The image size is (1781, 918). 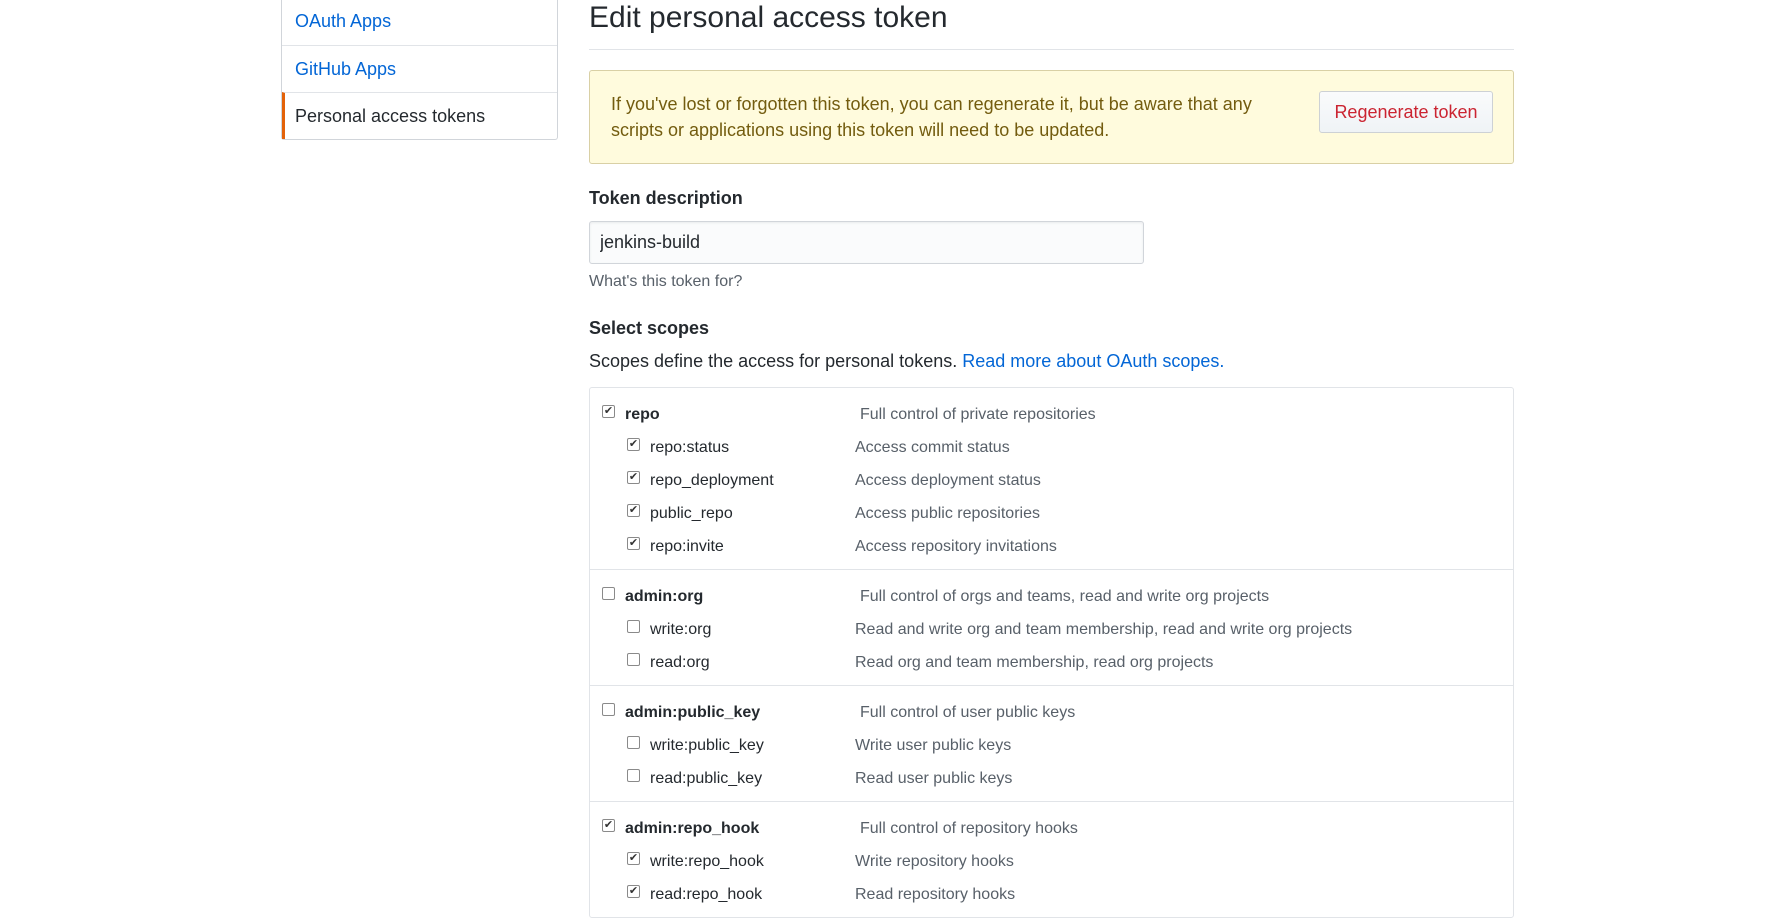 I want to click on scope-description: Write repository hooks, so click(x=934, y=861).